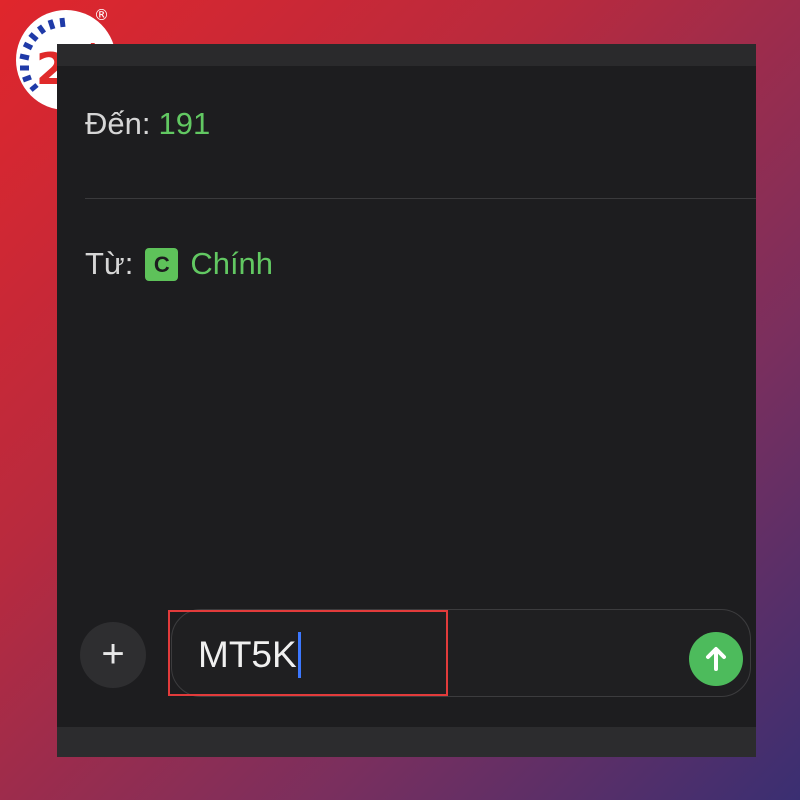 Image resolution: width=800 pixels, height=800 pixels. I want to click on sender-sim-row: Từ: C Chính, so click(179, 264).